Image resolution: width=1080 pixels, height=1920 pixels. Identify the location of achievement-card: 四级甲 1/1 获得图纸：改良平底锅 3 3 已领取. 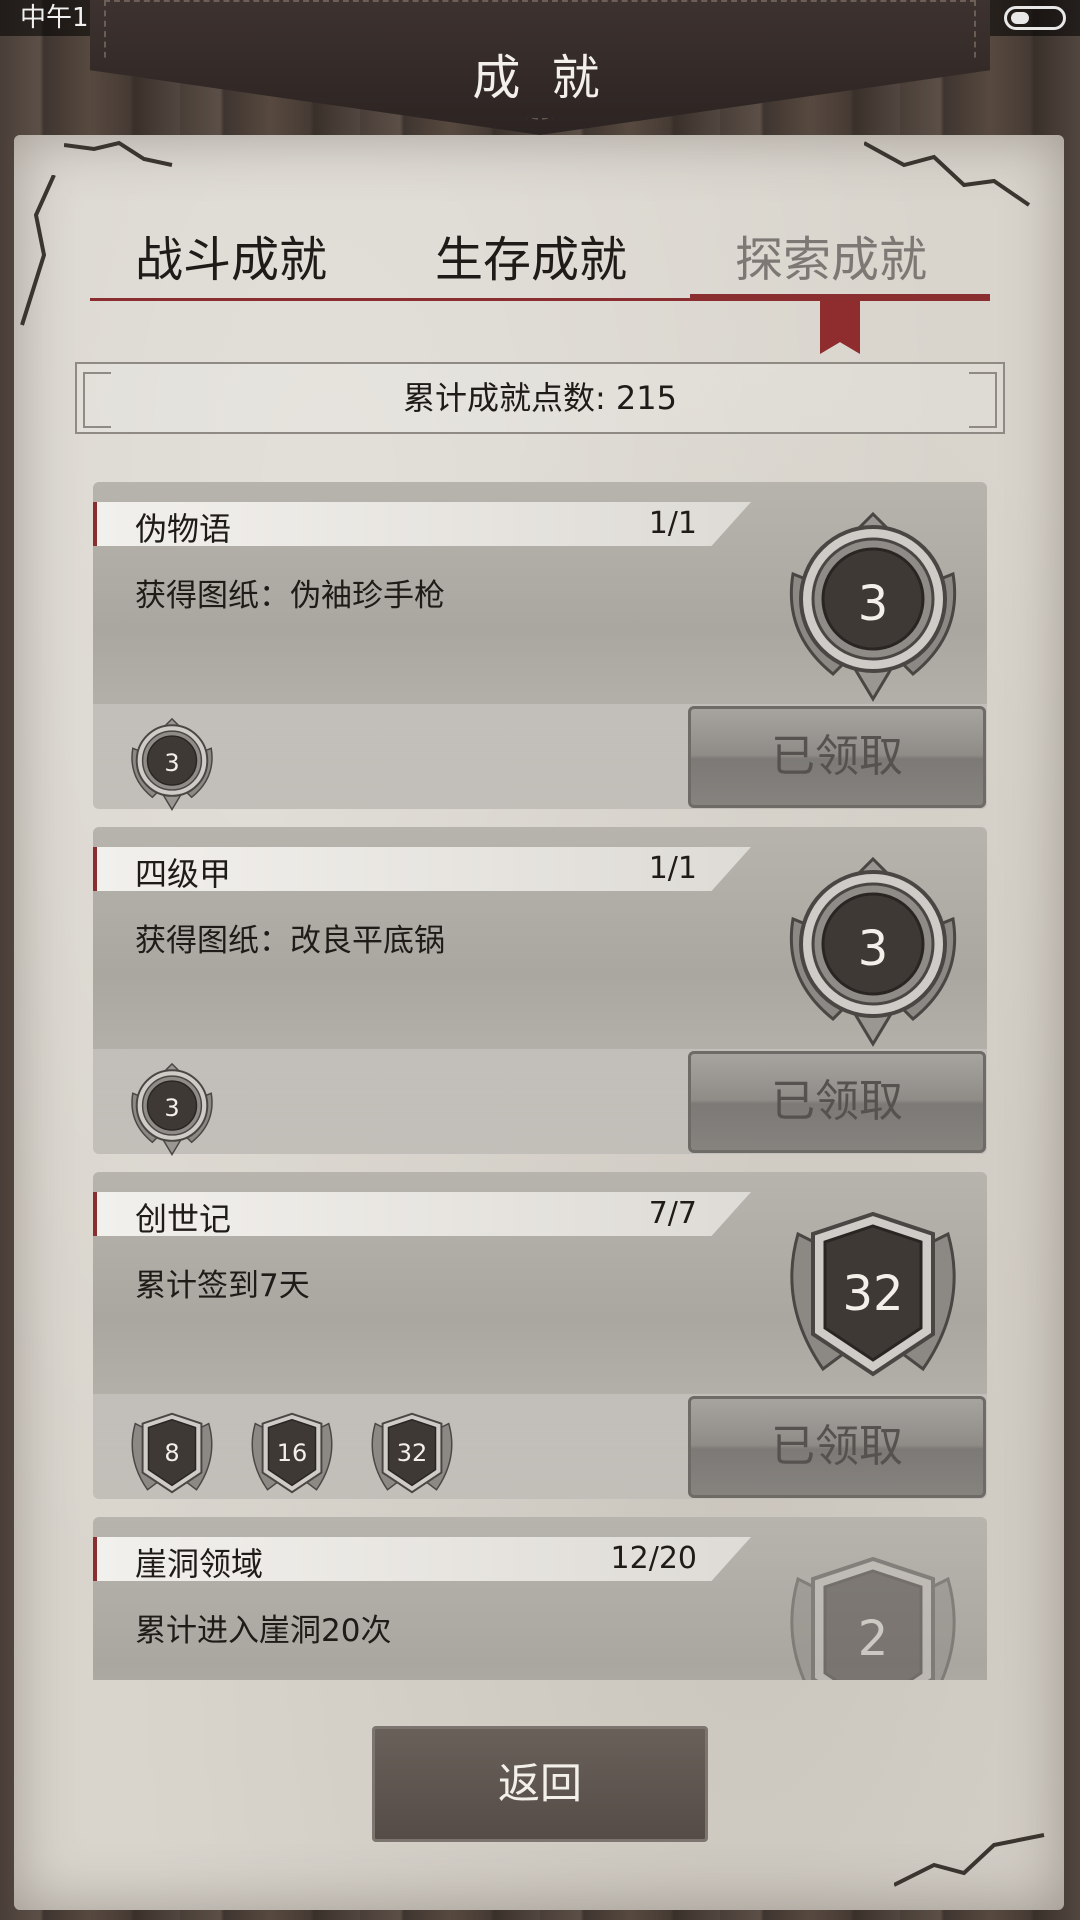
(540, 992).